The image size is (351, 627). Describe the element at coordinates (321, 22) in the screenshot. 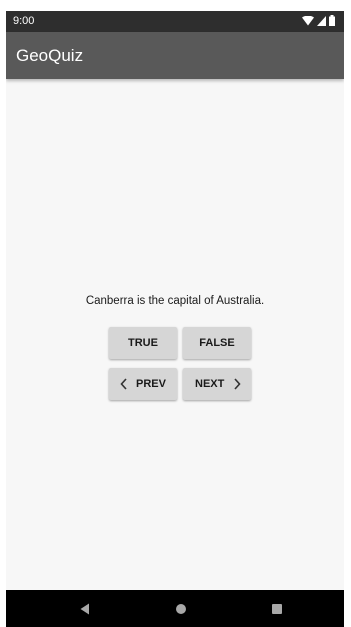

I see `cellular-signal-icon` at that location.